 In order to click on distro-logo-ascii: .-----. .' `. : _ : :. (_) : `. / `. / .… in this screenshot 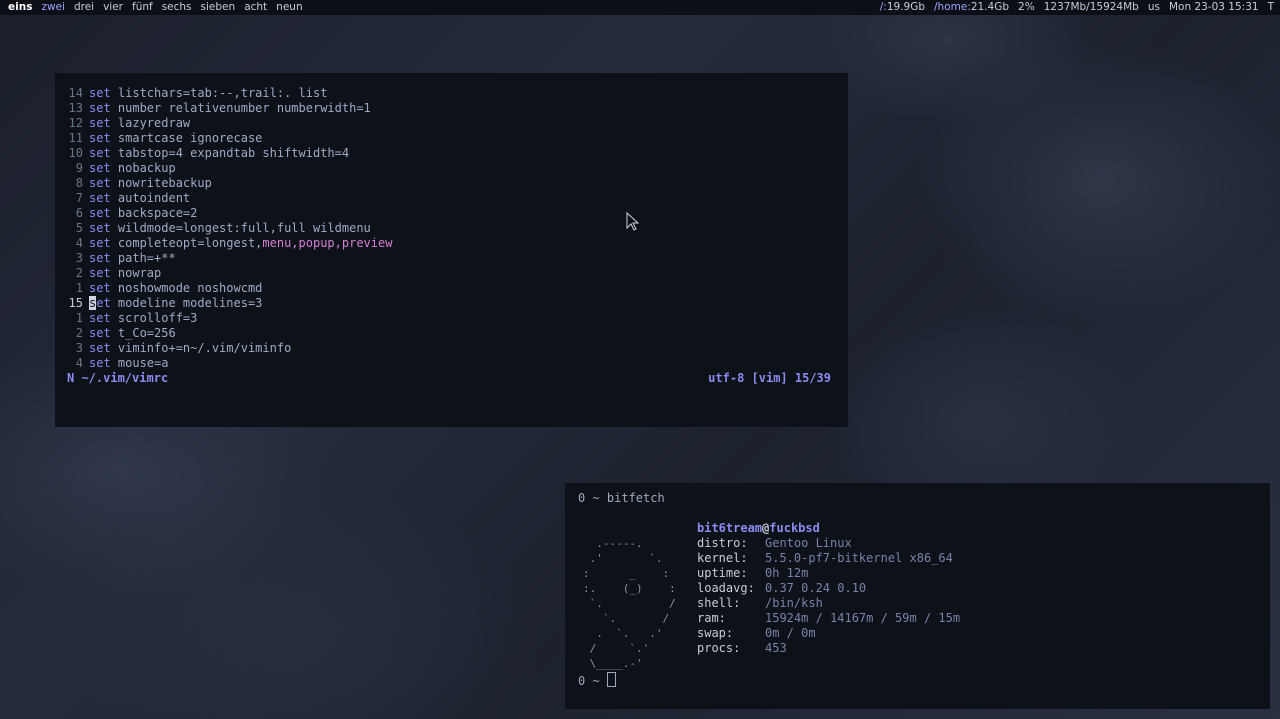, I will do `click(629, 603)`.